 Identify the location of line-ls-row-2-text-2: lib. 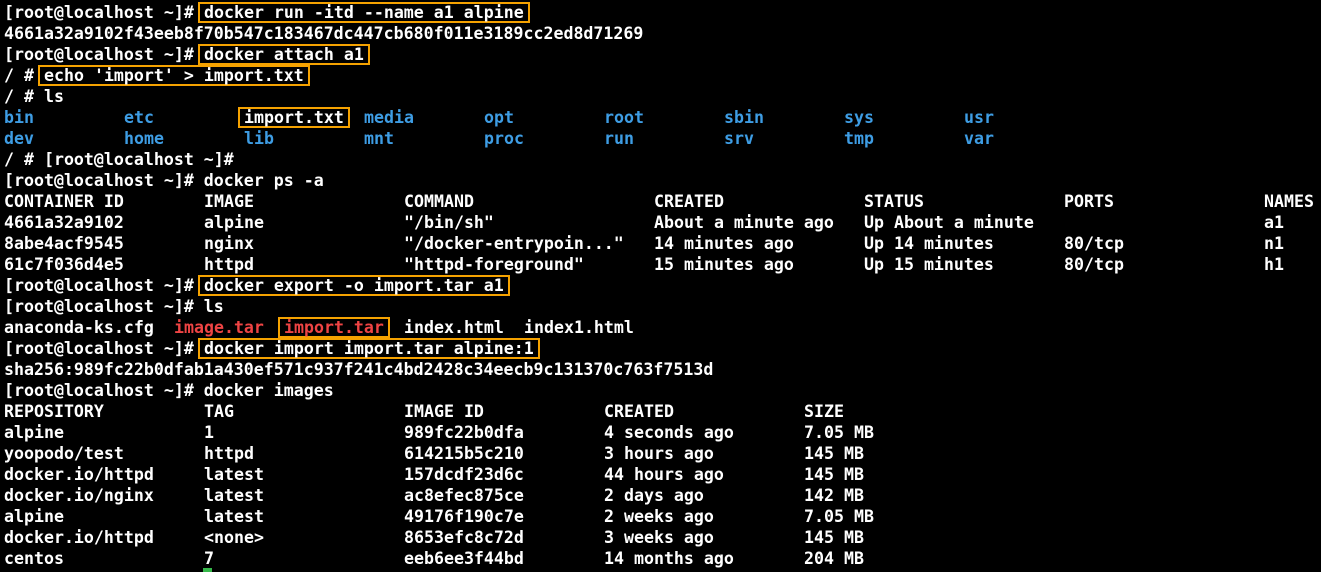
(259, 138).